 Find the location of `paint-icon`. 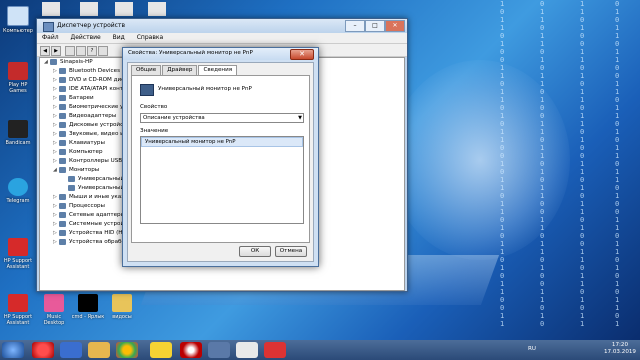

paint-icon is located at coordinates (247, 350).